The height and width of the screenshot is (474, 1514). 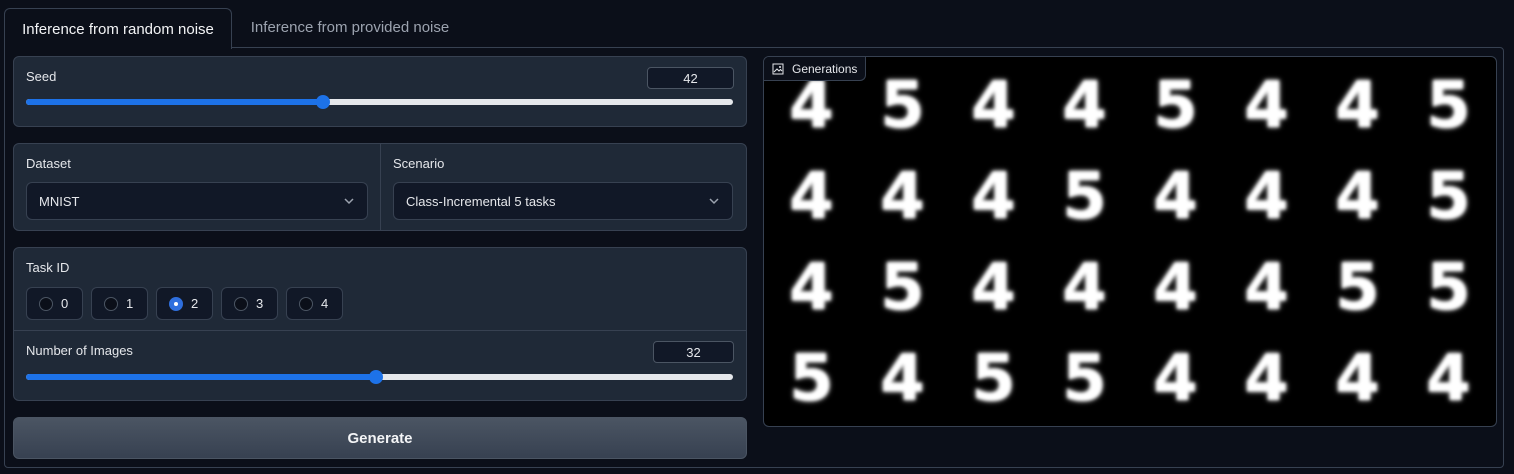 I want to click on task-id-option-label: 2, so click(x=195, y=303).